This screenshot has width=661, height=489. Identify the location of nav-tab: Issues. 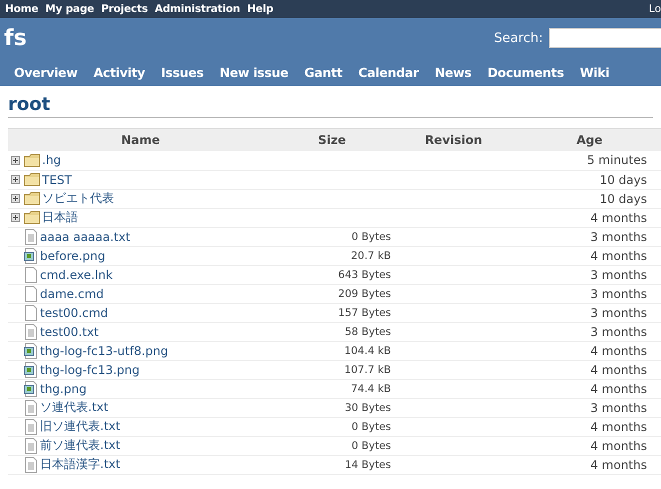
(182, 72).